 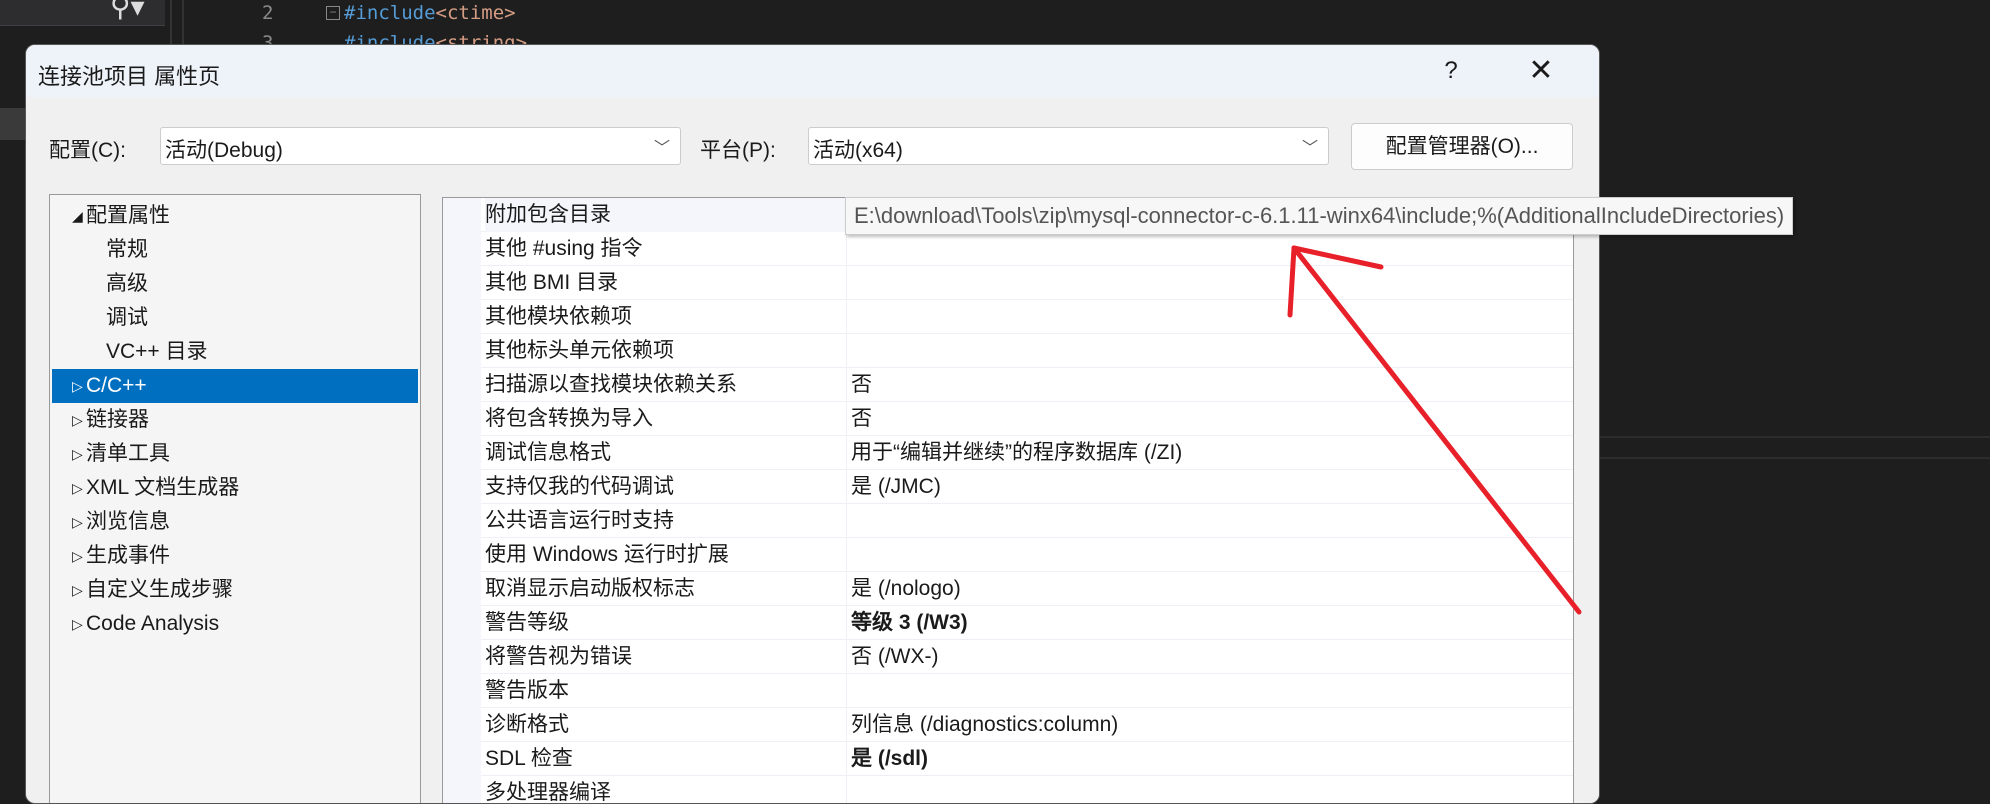 What do you see at coordinates (128, 453) in the screenshot?
I see `tree-item-label: 清单工具` at bounding box center [128, 453].